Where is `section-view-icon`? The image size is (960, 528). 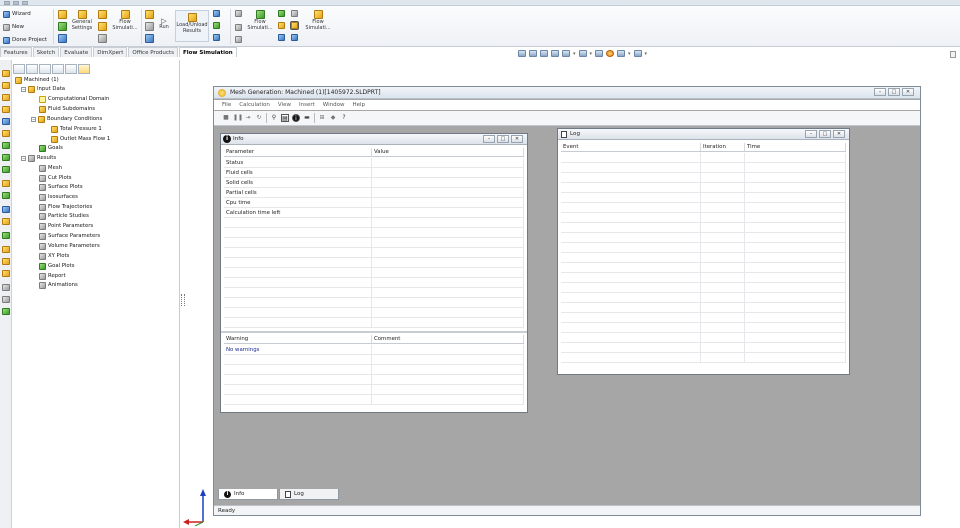
section-view-icon is located at coordinates (555, 53).